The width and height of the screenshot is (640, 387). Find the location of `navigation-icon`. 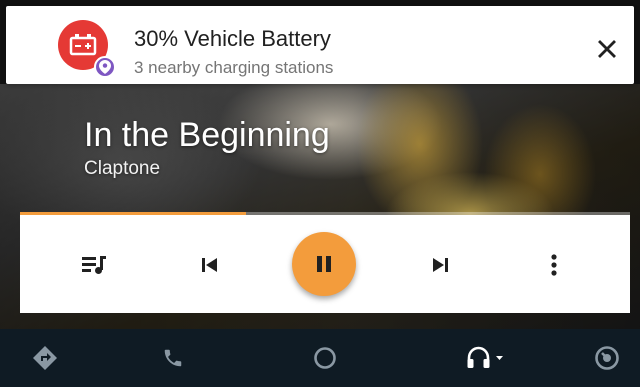

navigation-icon is located at coordinates (45, 358).